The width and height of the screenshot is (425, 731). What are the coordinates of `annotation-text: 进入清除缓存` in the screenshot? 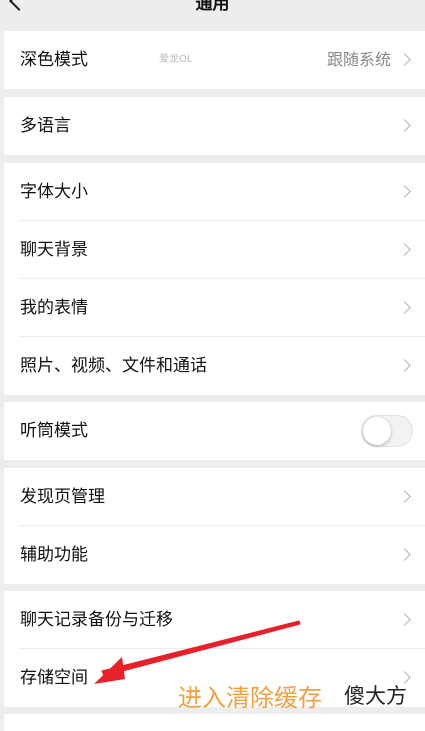 It's located at (250, 698).